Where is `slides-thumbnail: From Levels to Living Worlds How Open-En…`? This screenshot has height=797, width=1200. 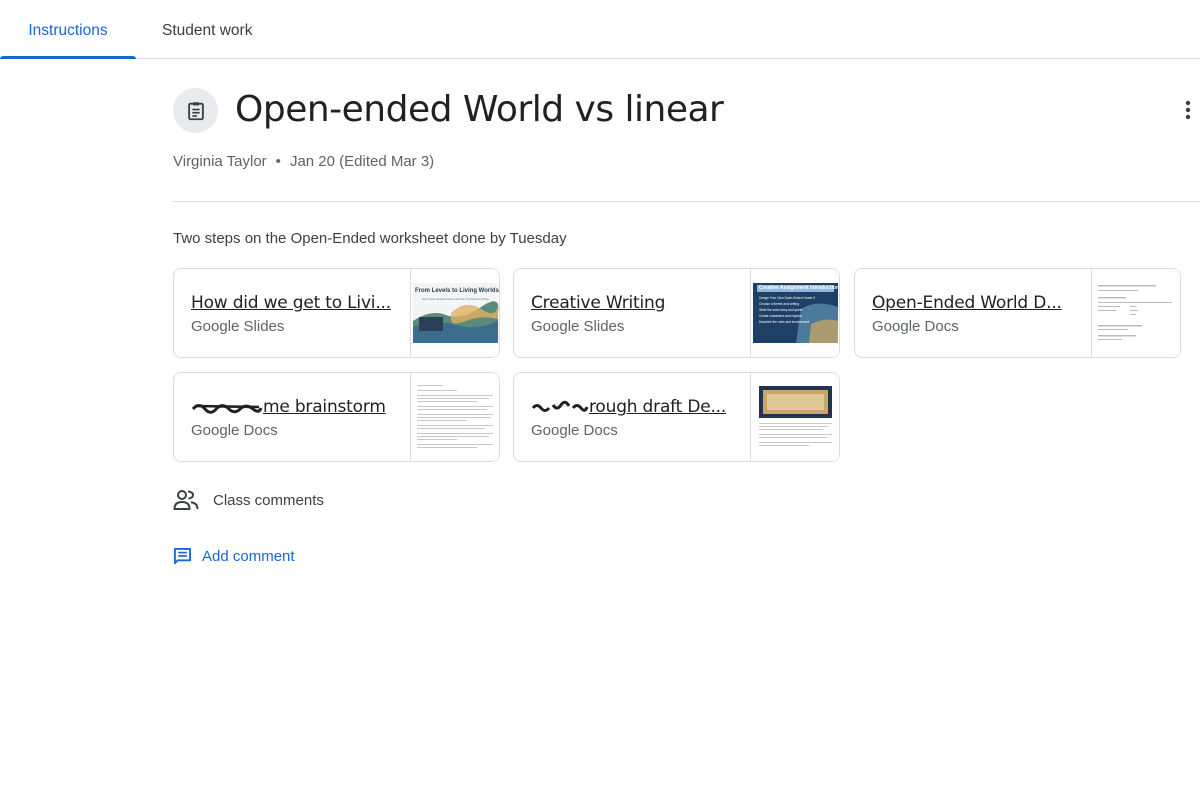 slides-thumbnail: From Levels to Living Worlds How Open-En… is located at coordinates (454, 313).